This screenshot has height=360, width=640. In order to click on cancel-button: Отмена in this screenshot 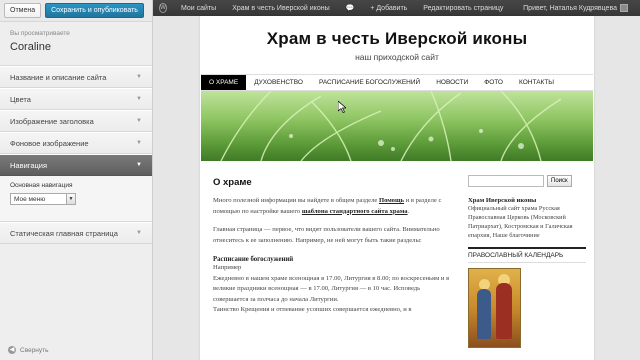, I will do `click(23, 10)`.